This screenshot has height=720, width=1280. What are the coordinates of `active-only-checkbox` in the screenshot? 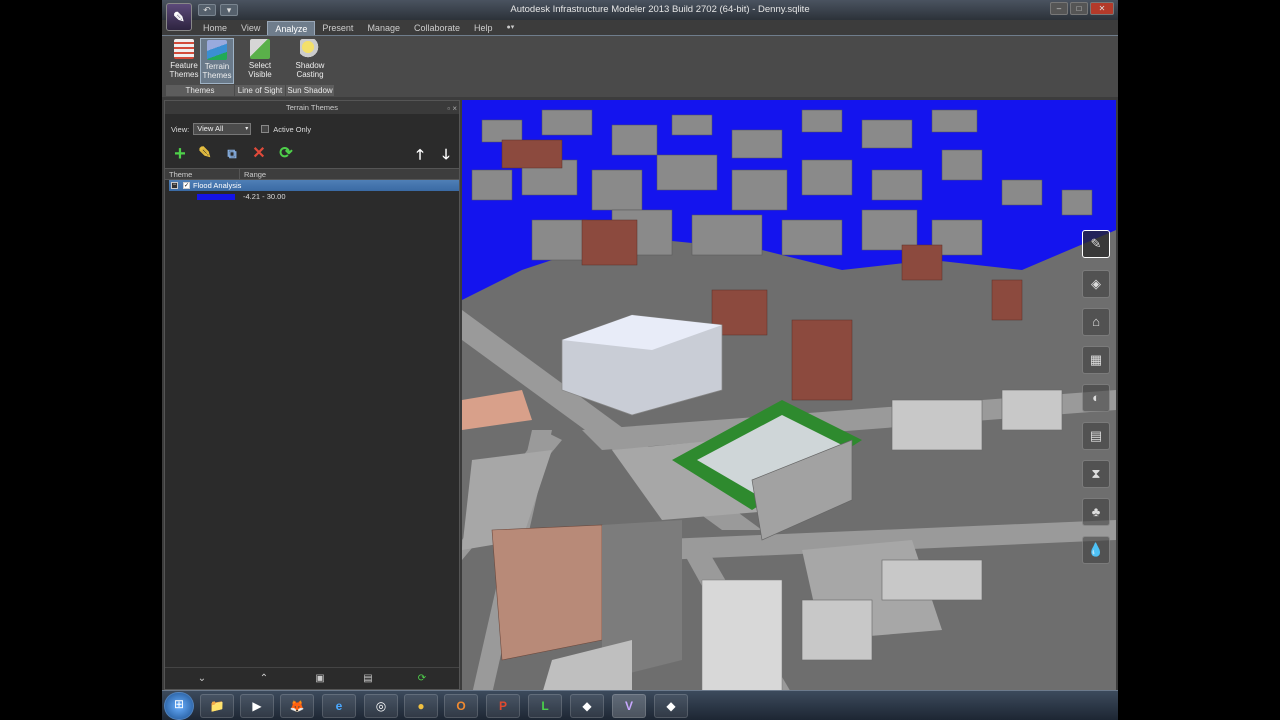 It's located at (265, 129).